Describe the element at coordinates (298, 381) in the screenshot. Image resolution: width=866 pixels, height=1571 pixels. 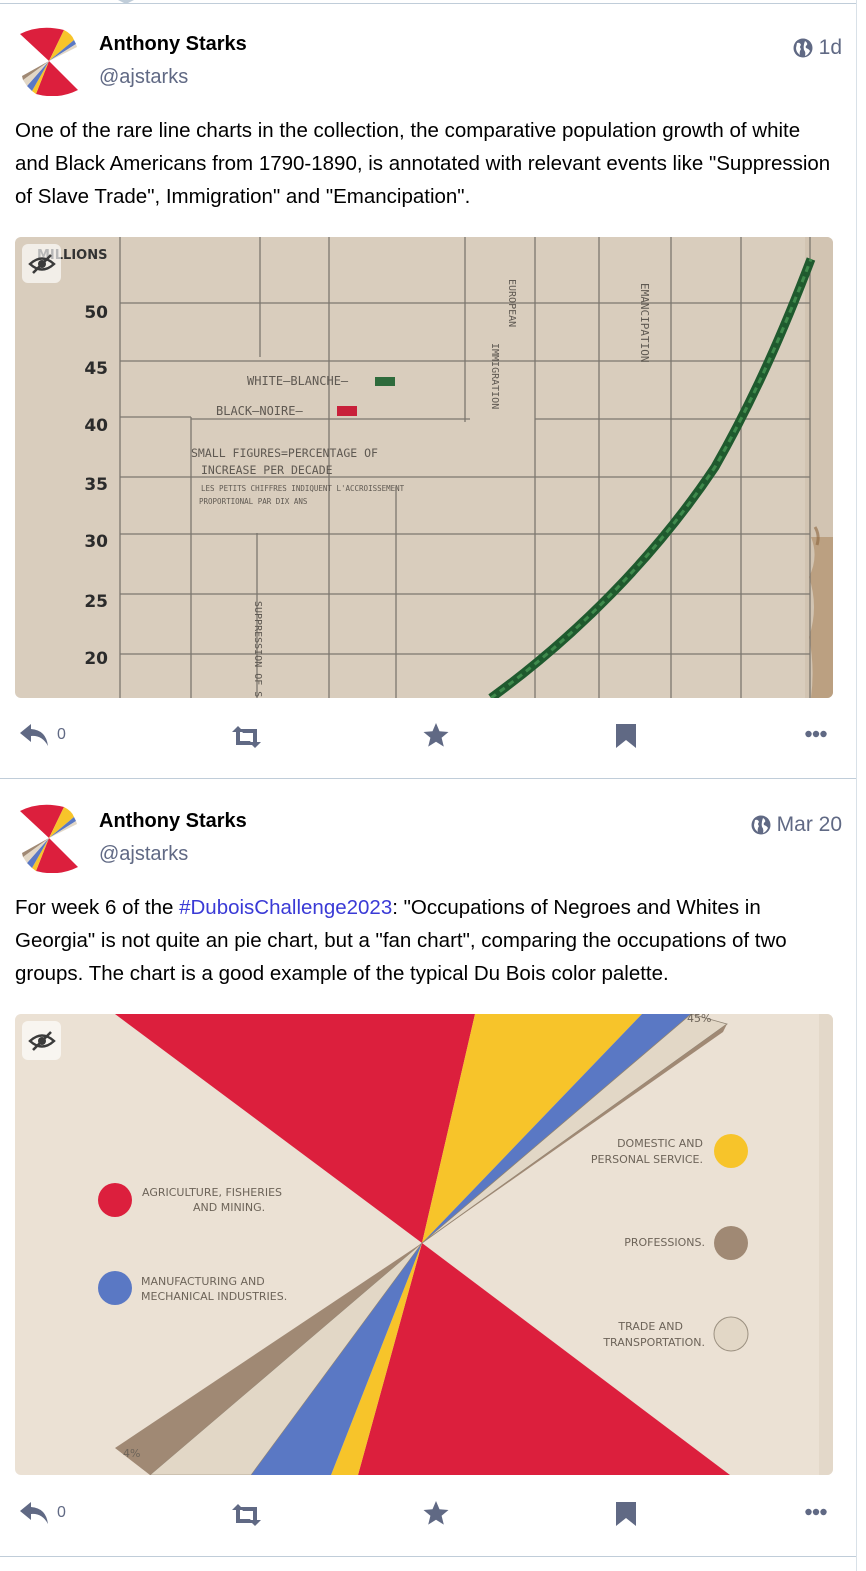
I see `legend-white-label: WHITE—BLANCHE—` at that location.